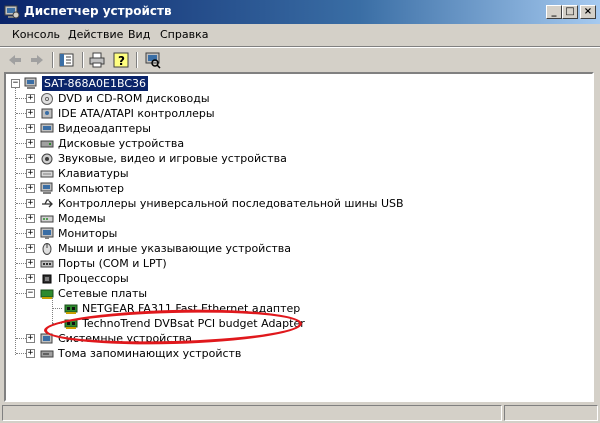  I want to click on tree-item-technotrend: TechnoTrend DVBsat PCI budget Adapter, so click(178, 323).